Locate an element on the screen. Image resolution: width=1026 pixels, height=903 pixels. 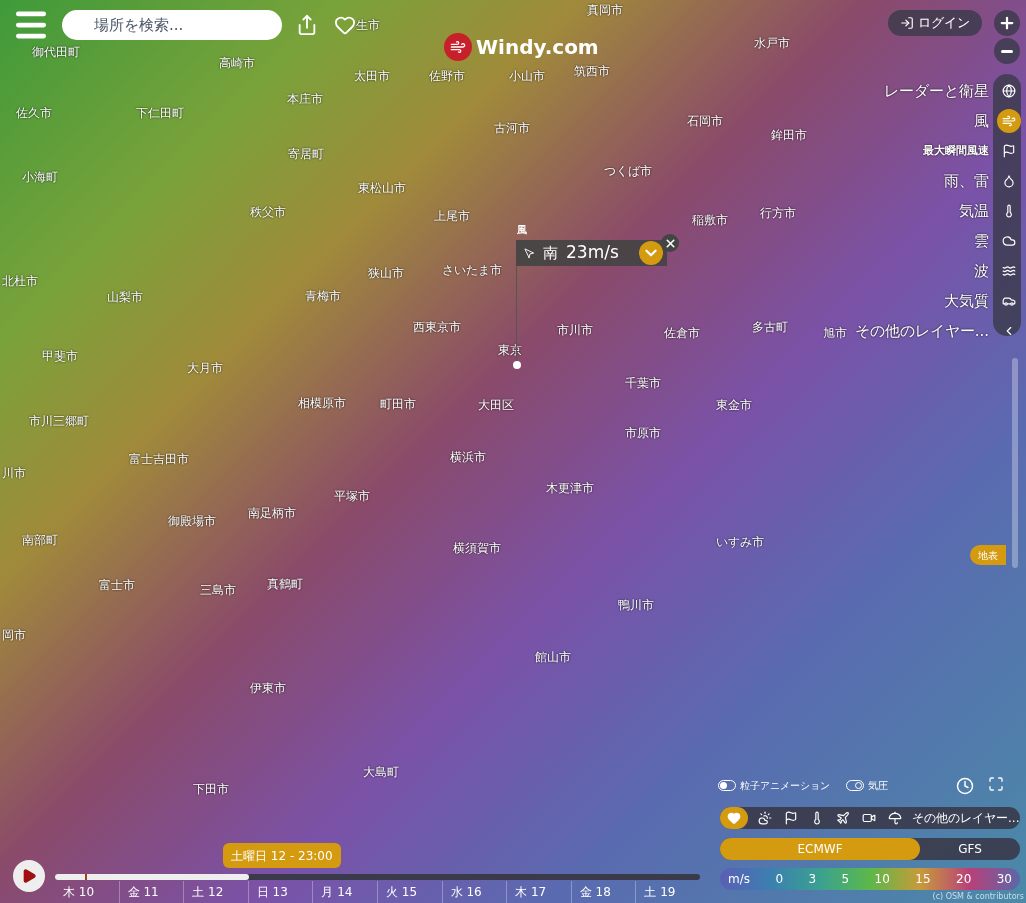
toggle-switch: 気圧 is located at coordinates (867, 785).